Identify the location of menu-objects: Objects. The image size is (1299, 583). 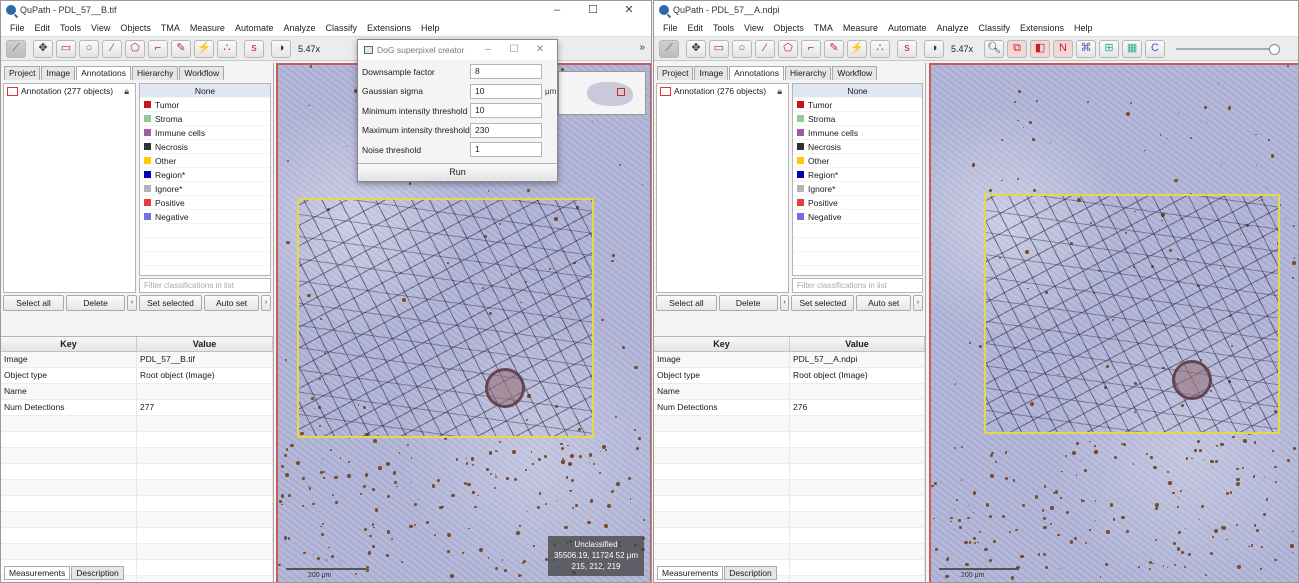
(788, 28).